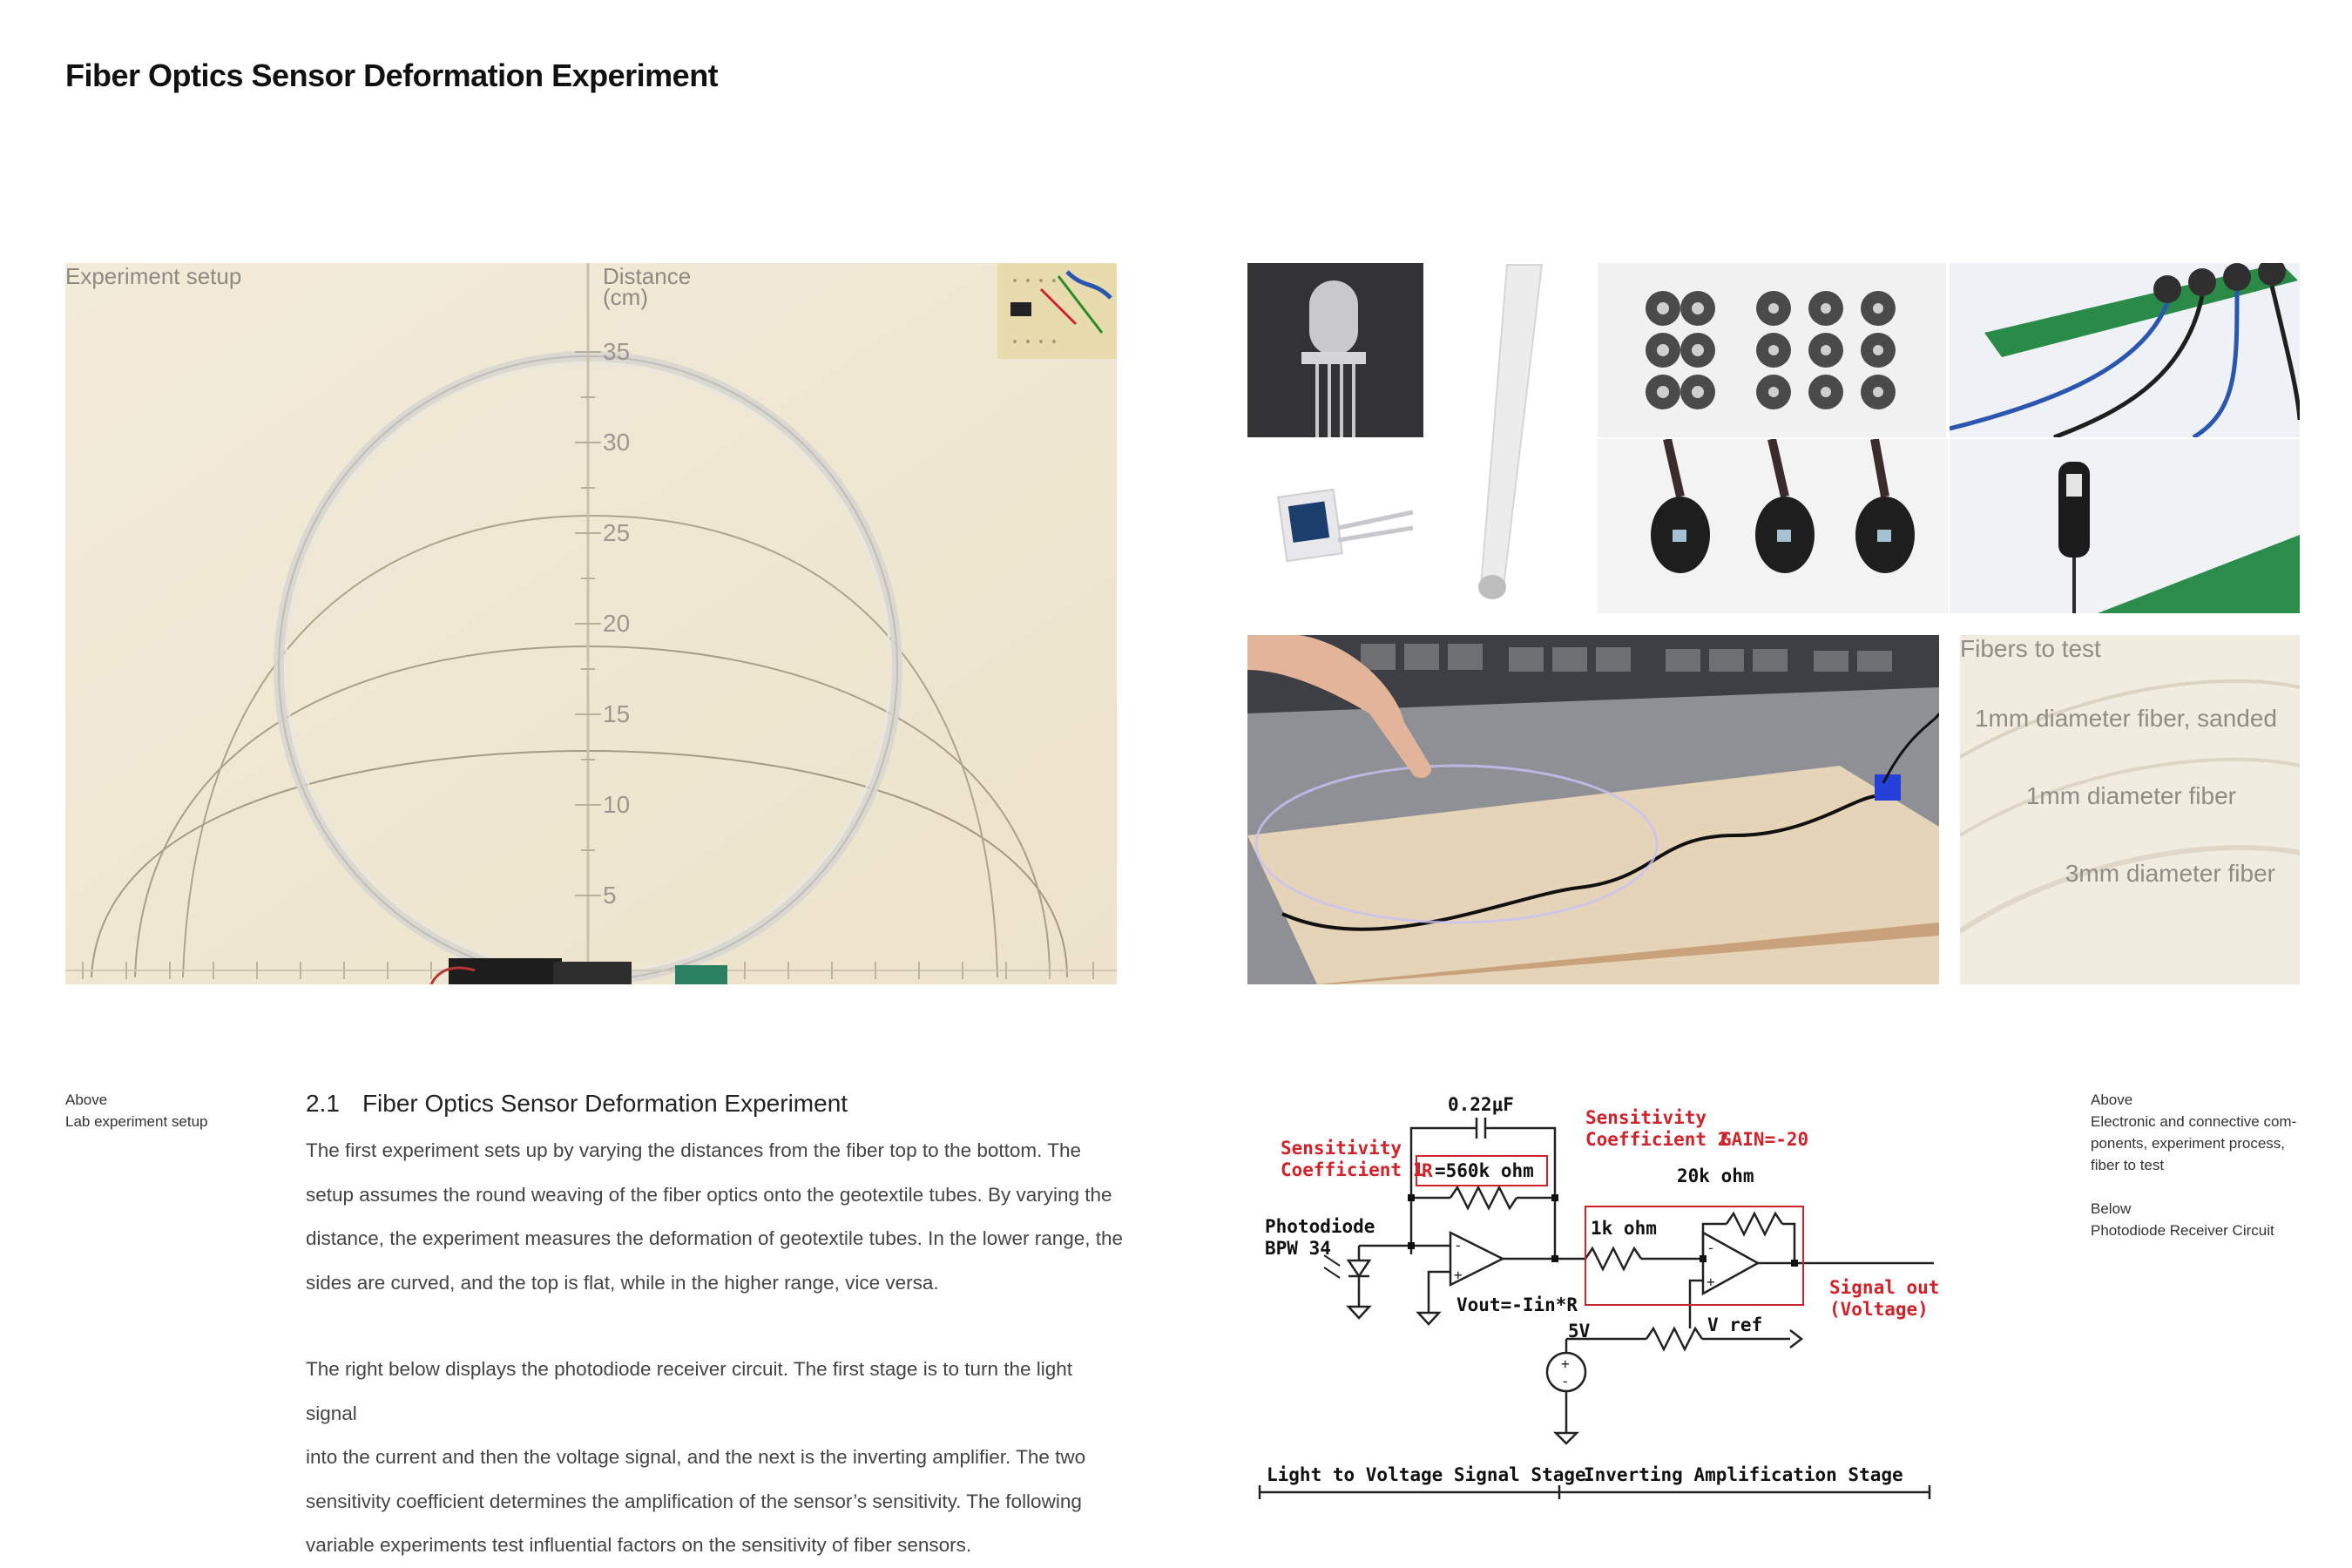 This screenshot has width=2352, height=1568. What do you see at coordinates (1352, 1169) in the screenshot?
I see `sensitivity-1-label: Coefficient 1` at bounding box center [1352, 1169].